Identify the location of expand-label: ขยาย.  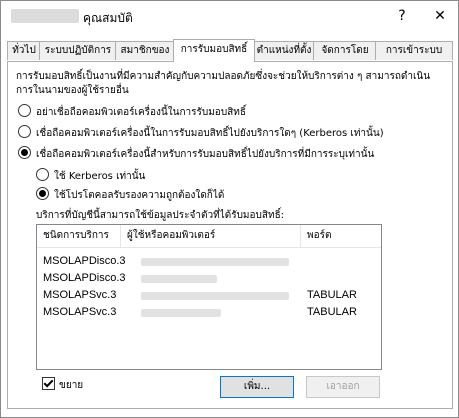
(71, 385).